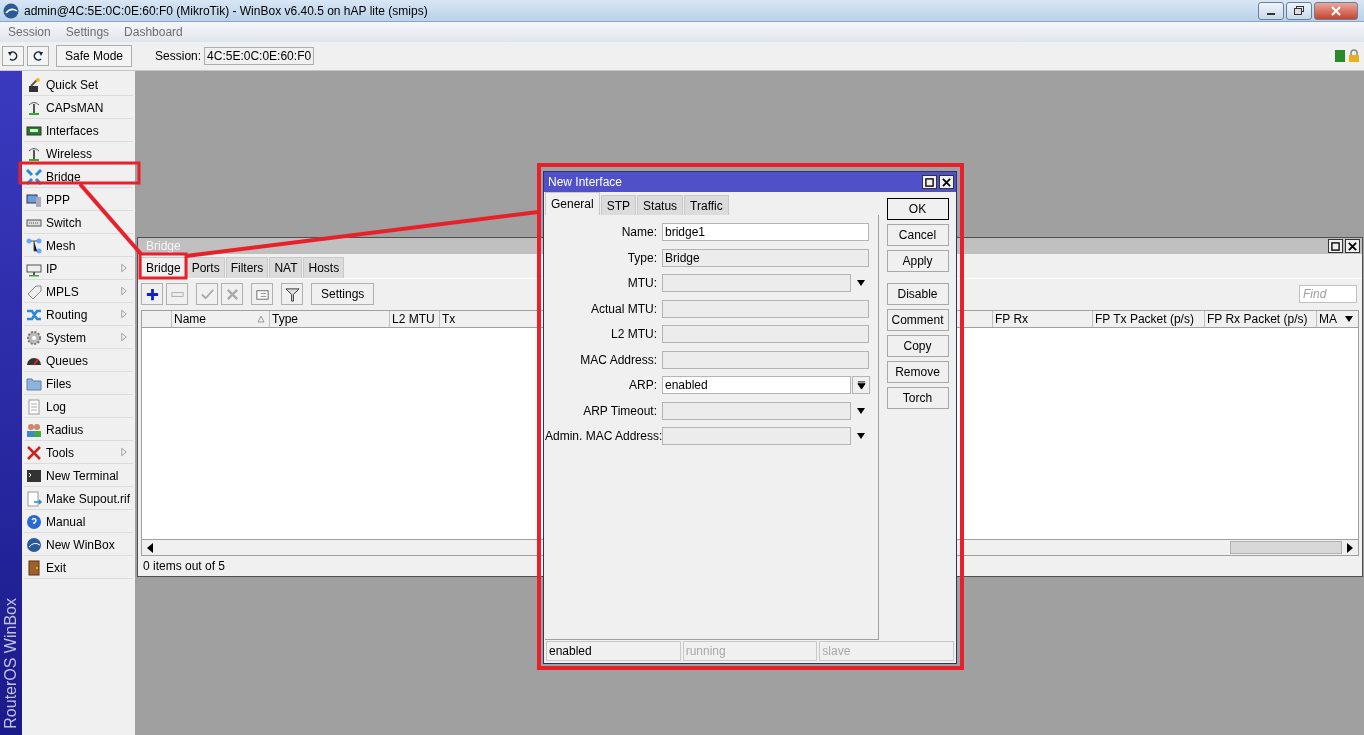 The image size is (1364, 735). What do you see at coordinates (917, 294) in the screenshot?
I see `dialog-button: Disable` at bounding box center [917, 294].